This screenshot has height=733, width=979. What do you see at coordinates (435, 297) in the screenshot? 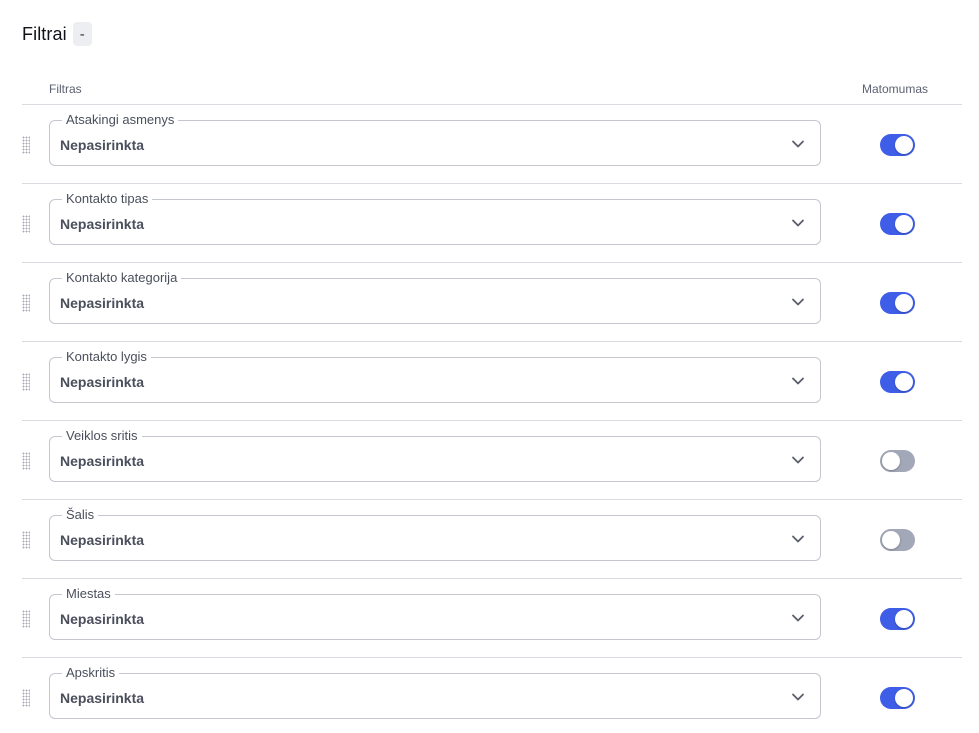
I see `filter-select: Kontakto kategorija Nepasirinkta` at bounding box center [435, 297].